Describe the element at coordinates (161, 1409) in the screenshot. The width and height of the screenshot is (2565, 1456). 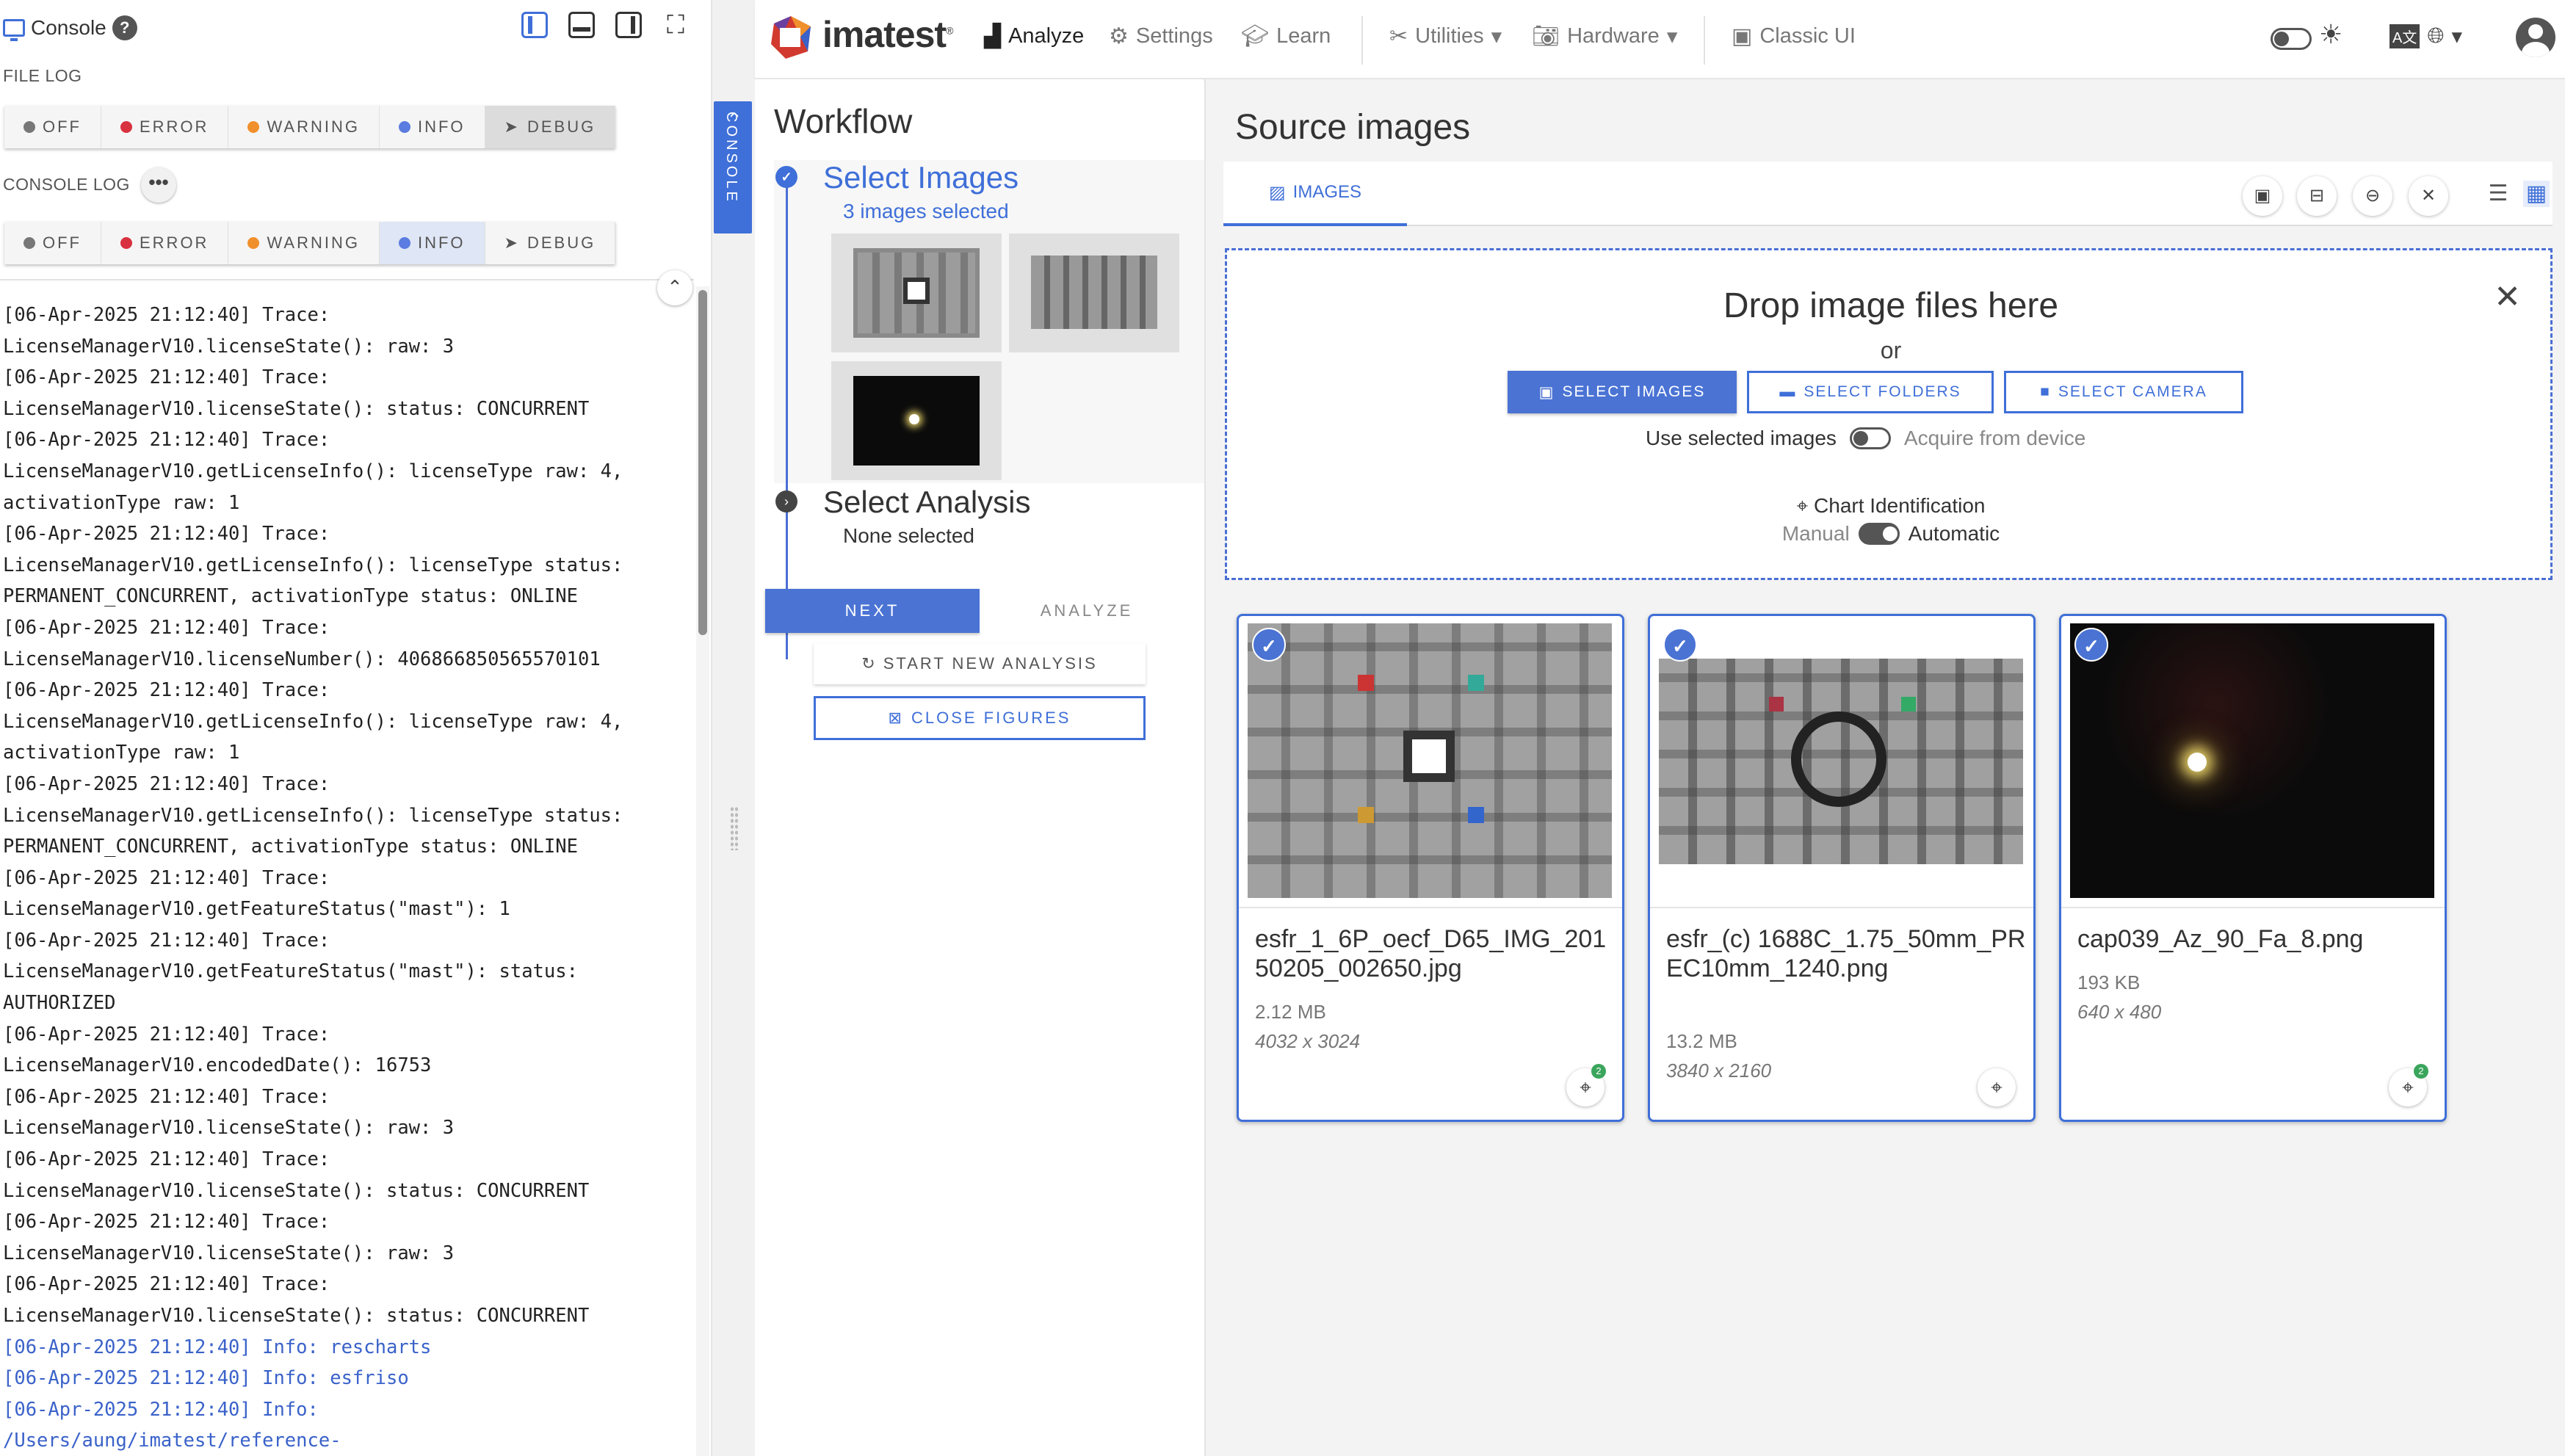
I see `log-line: [06-Apr-2025 21:12:40] Info:` at that location.